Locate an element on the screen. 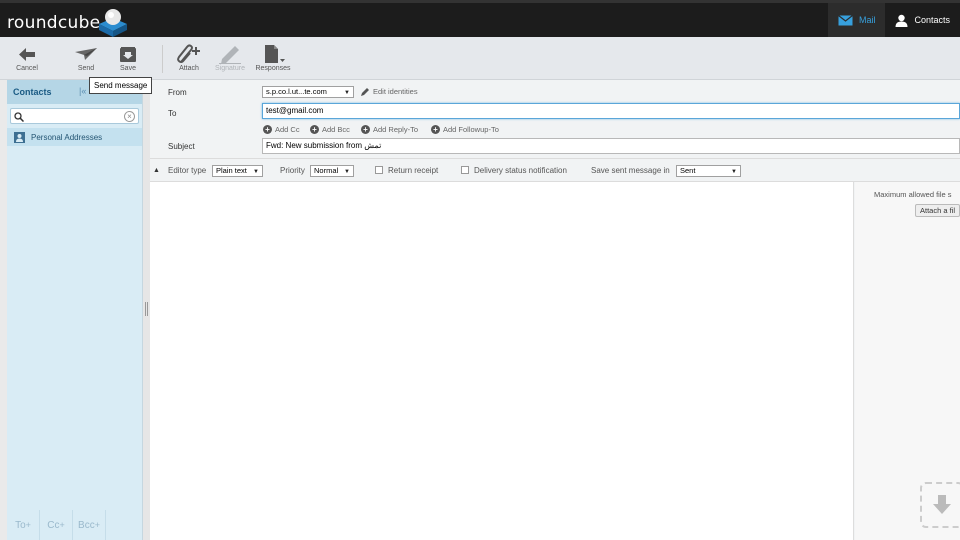 The width and height of the screenshot is (960, 540). nav-contacts-label: Contacts is located at coordinates (932, 20).